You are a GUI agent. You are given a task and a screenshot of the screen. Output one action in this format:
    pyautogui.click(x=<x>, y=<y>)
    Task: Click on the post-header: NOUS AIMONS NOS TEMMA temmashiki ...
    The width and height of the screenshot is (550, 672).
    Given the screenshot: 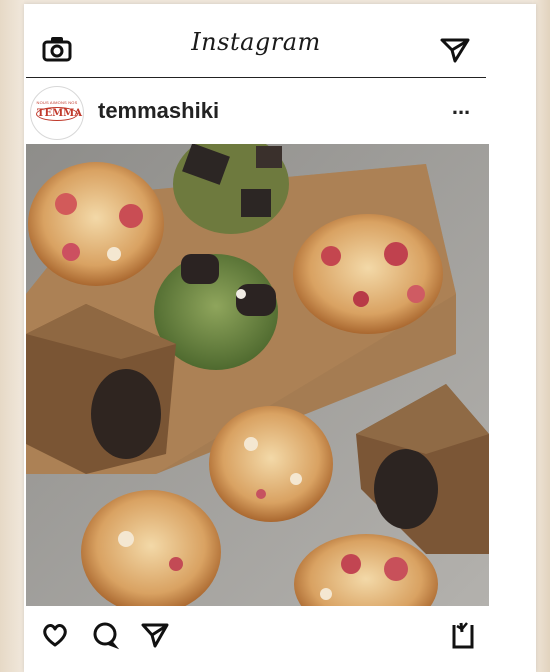 What is the action you would take?
    pyautogui.click(x=256, y=112)
    